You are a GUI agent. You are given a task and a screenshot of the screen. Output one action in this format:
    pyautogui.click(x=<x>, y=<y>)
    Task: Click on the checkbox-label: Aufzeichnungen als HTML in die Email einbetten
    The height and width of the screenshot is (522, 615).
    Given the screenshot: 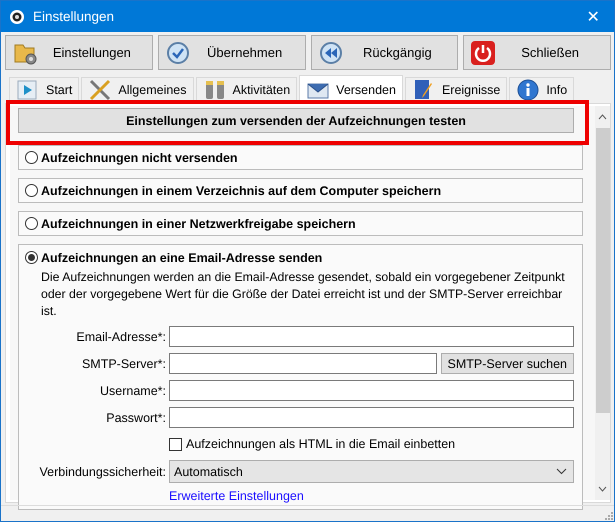 What is the action you would take?
    pyautogui.click(x=321, y=444)
    